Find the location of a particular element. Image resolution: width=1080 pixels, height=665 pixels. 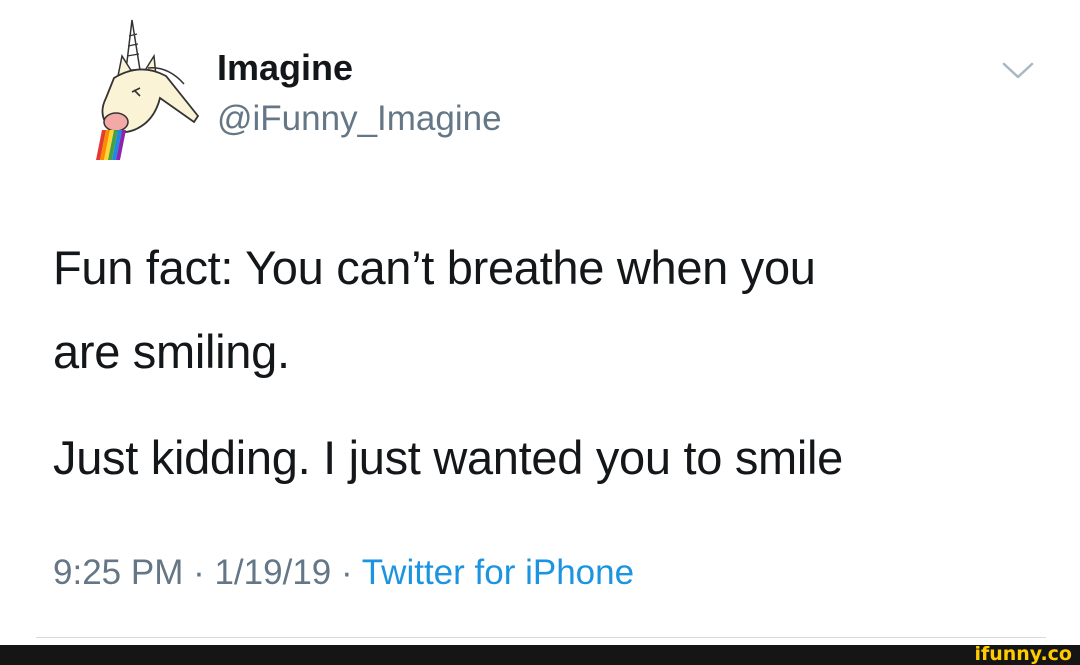

tweet-text-line: Just kidding. I just wanted you to smile is located at coordinates (448, 457).